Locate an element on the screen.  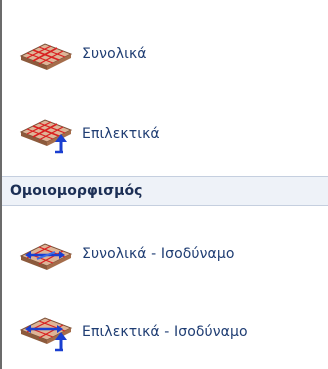
menu-item-label: Επιλεκτικά - Ισοδύναμο is located at coordinates (165, 332).